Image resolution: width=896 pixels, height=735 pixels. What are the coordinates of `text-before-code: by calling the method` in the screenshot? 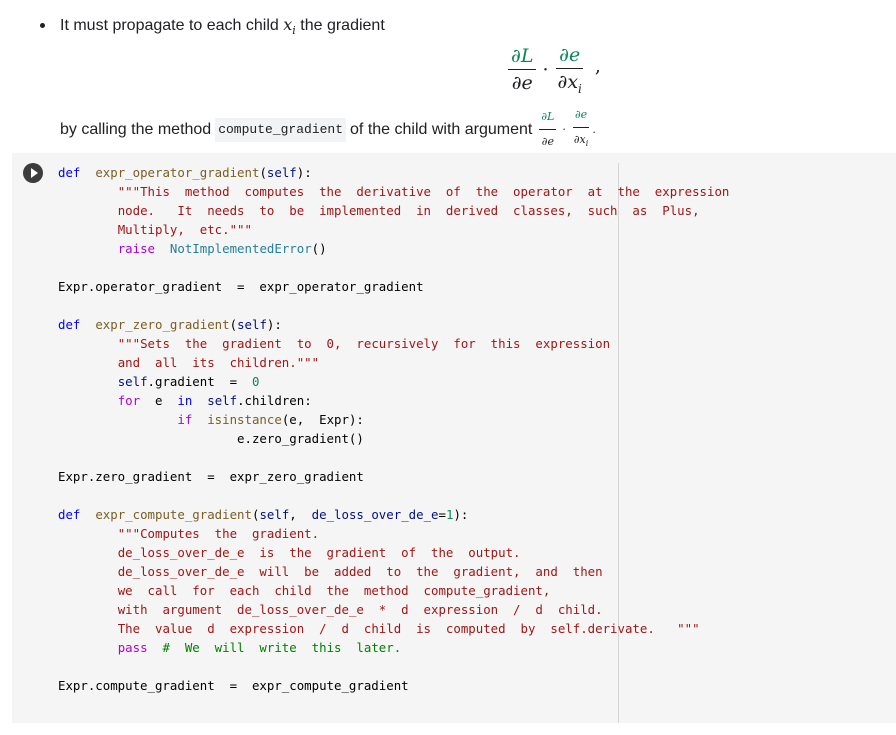 It's located at (136, 129).